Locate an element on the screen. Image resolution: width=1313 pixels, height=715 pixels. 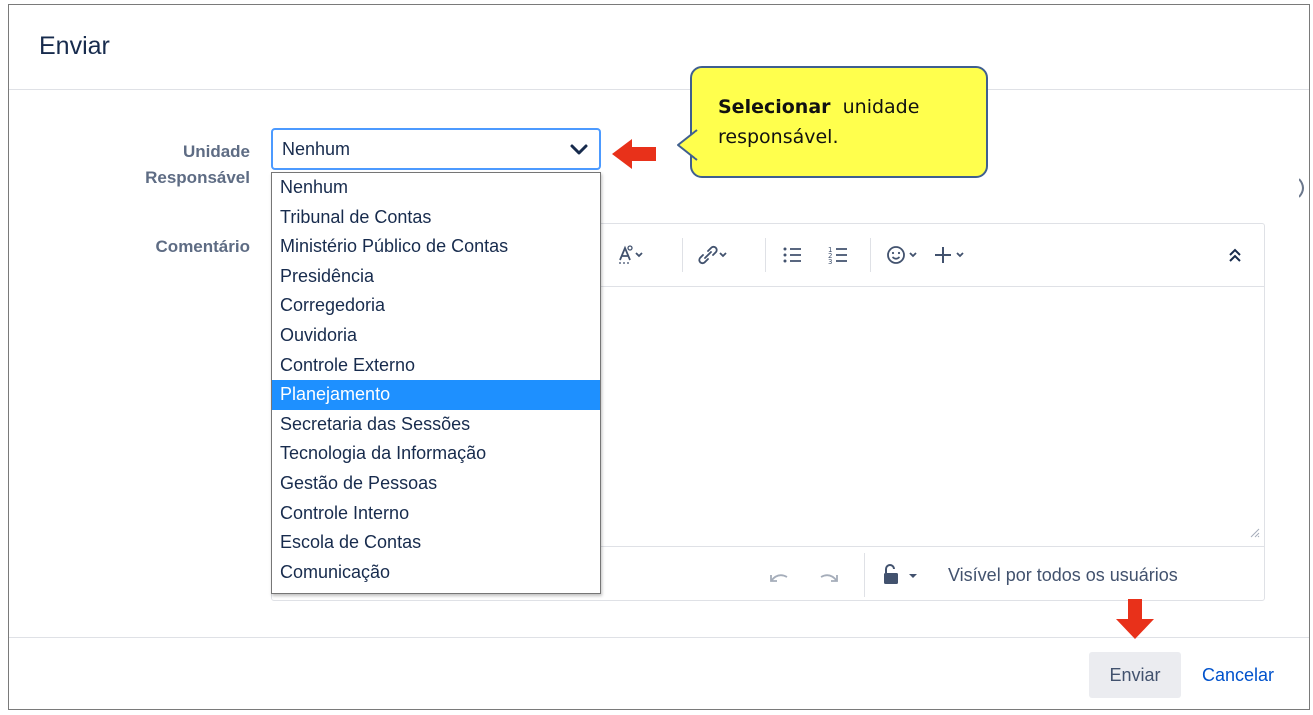
unit-label-line2: Responsável is located at coordinates (197, 177).